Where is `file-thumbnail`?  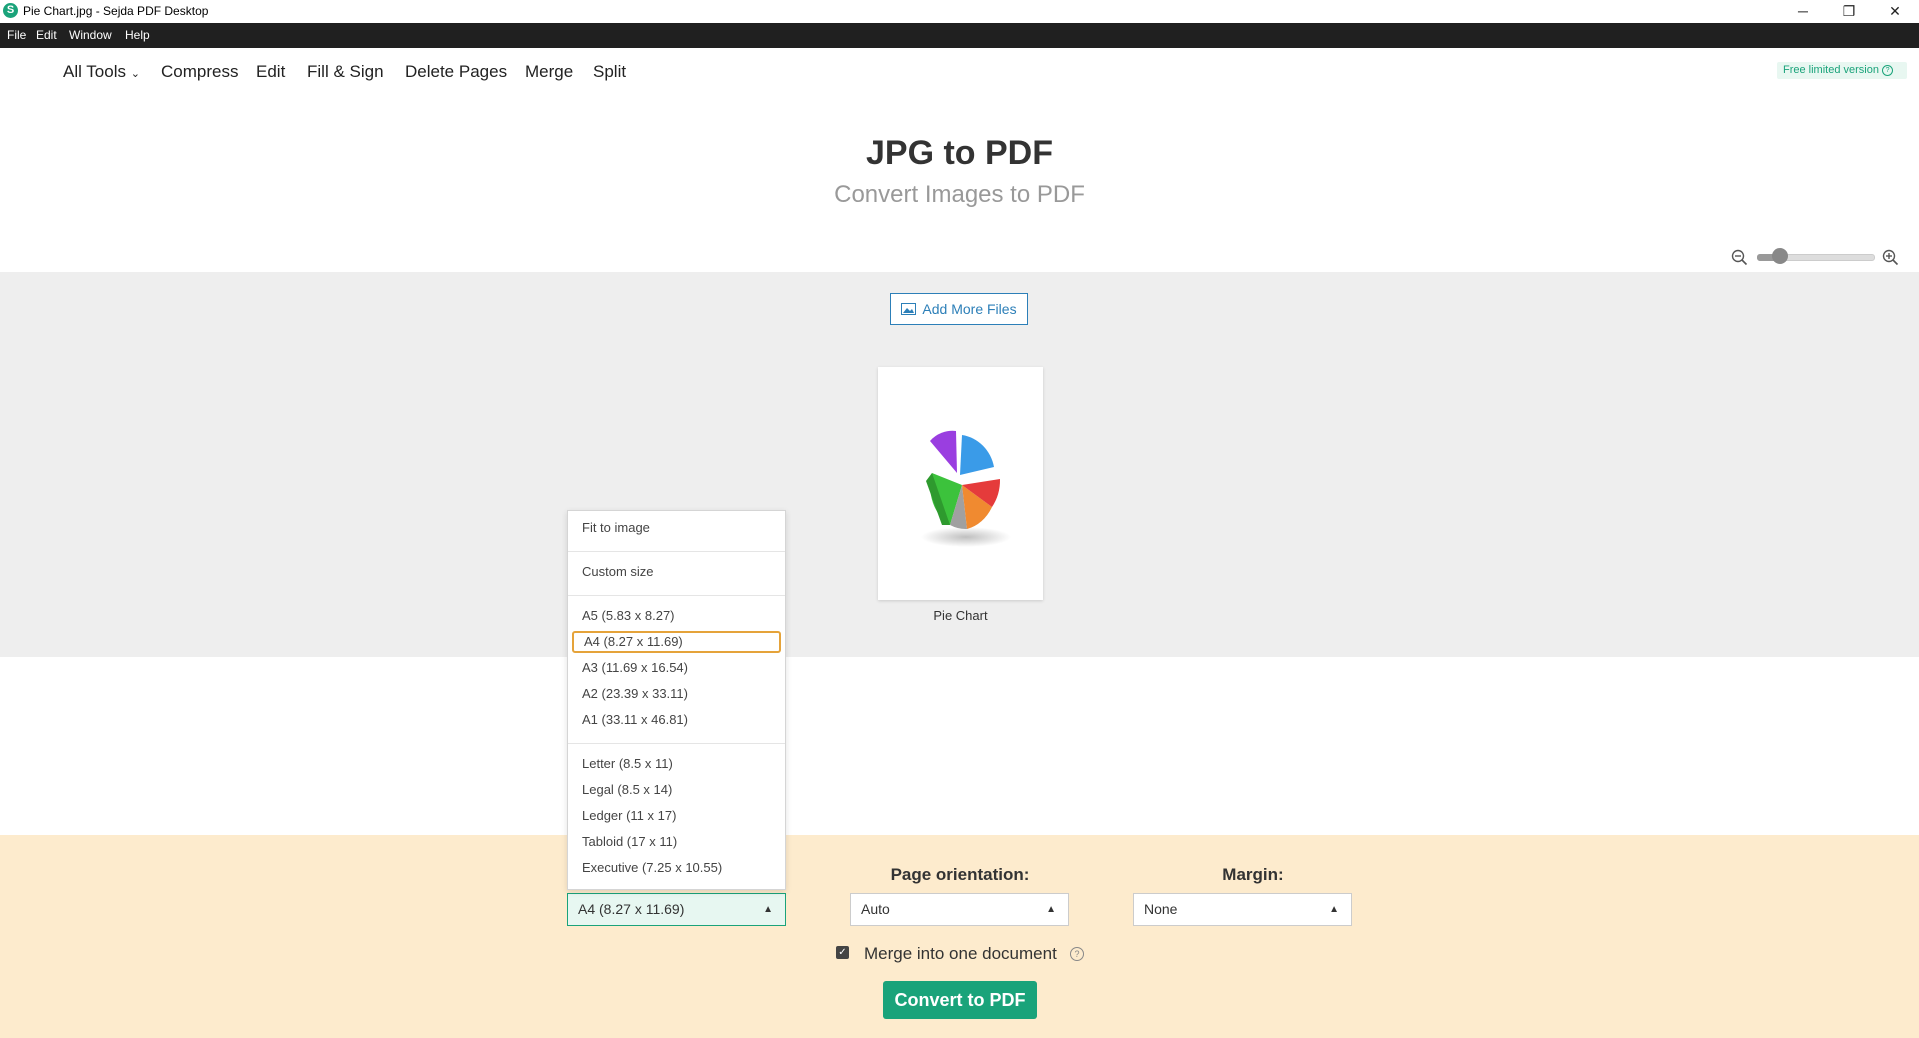 file-thumbnail is located at coordinates (960, 483).